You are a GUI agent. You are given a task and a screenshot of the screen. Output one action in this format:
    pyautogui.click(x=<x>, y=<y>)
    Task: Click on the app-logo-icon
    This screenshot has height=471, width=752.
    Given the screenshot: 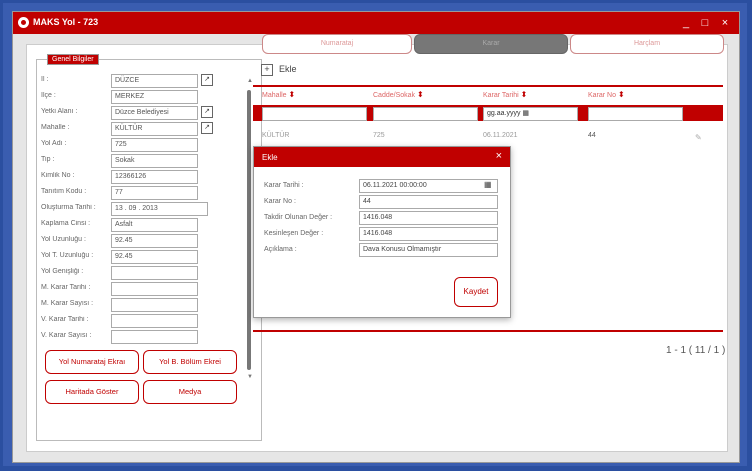 What is the action you would take?
    pyautogui.click(x=23, y=22)
    